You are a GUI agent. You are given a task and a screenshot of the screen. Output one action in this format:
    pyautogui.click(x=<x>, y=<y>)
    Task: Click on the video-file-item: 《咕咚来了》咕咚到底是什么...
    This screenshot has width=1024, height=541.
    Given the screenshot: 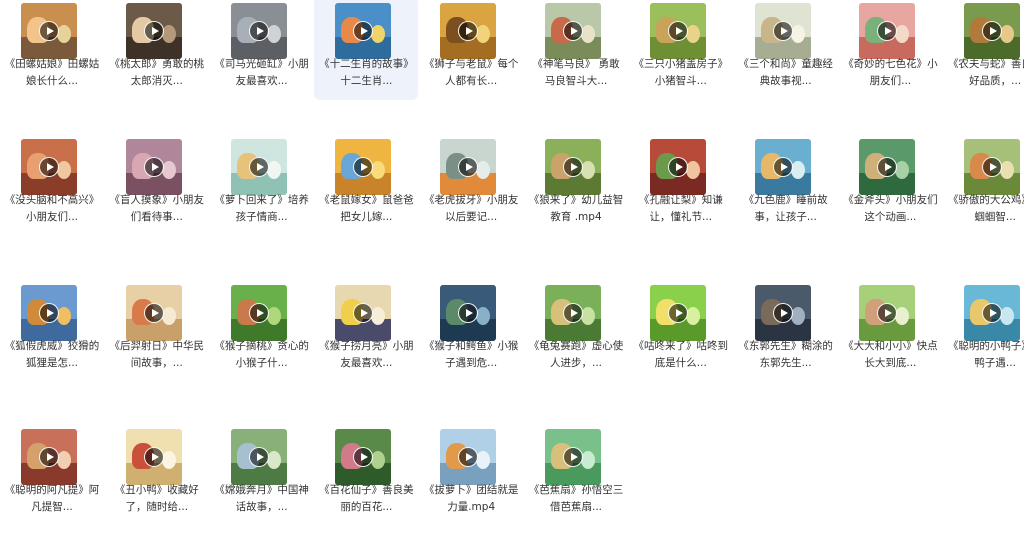 What is the action you would take?
    pyautogui.click(x=681, y=326)
    